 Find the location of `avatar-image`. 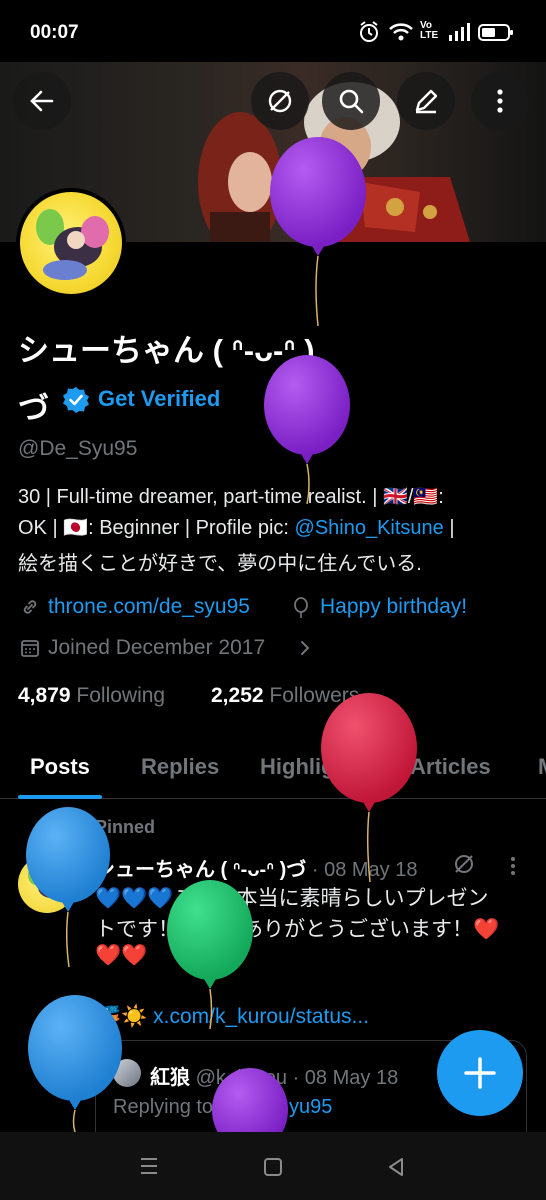

avatar-image is located at coordinates (71, 243).